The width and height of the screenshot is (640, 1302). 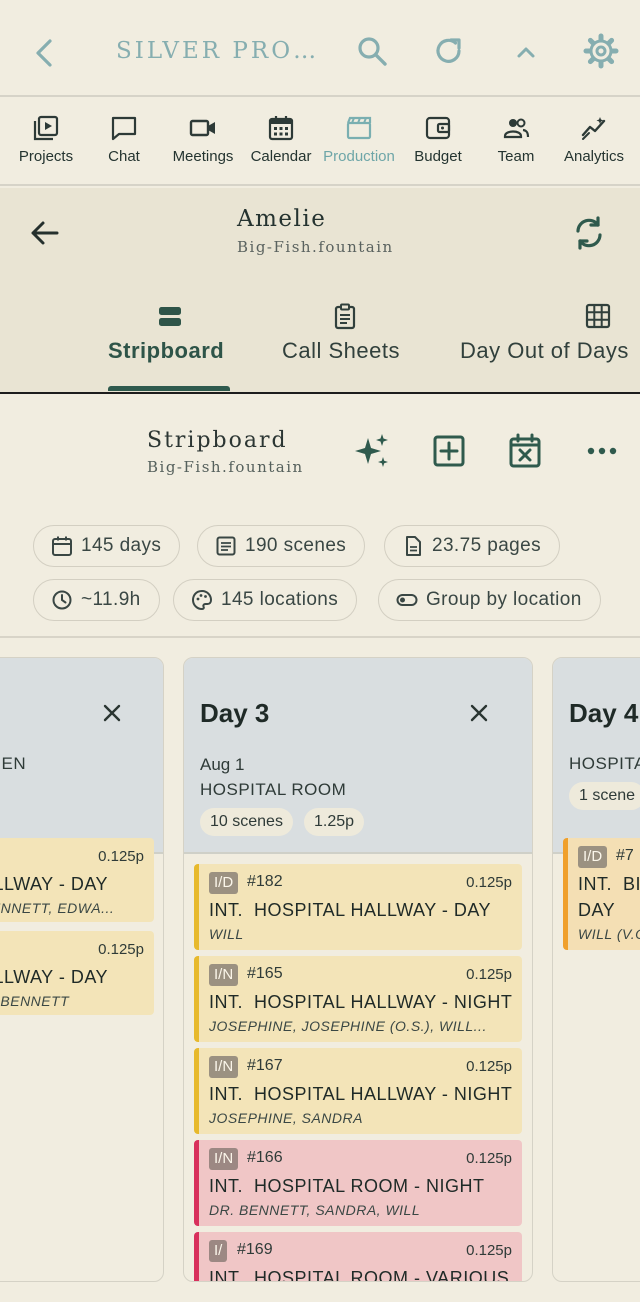 I want to click on video-icon, so click(x=203, y=128).